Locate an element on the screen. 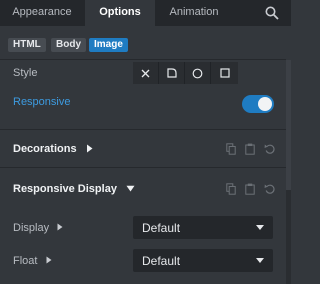 Image resolution: width=320 pixels, height=284 pixels. decorations-actions is located at coordinates (250, 149).